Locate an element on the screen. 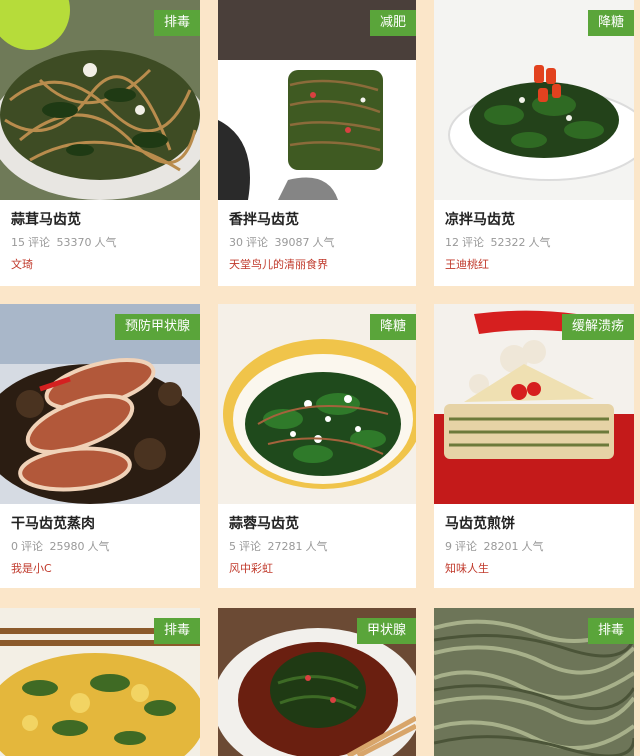 This screenshot has height=756, width=640. recipe-title: 蒜茸马齿苋 is located at coordinates (46, 219).